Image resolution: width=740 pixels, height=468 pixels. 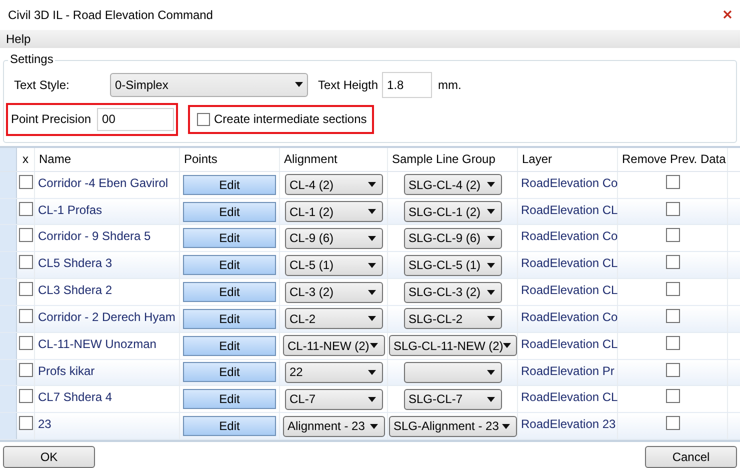 I want to click on field-label: Point Precision, so click(x=51, y=119).